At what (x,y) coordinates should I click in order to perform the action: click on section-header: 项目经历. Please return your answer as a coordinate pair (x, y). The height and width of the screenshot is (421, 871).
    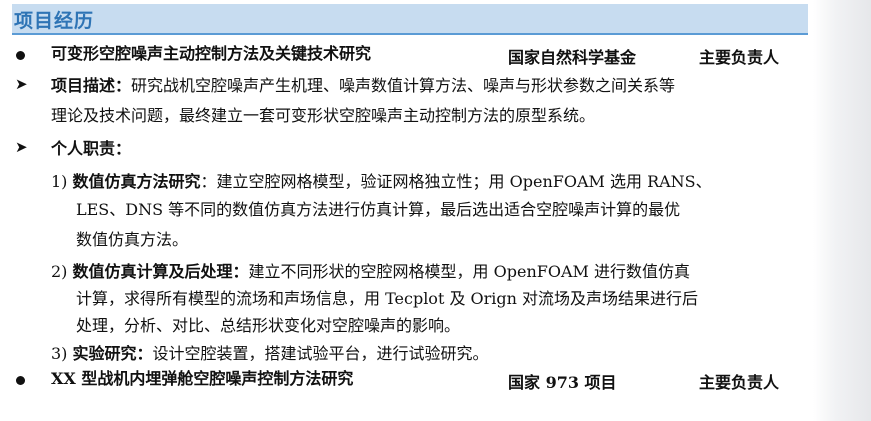
    Looking at the image, I should click on (410, 19).